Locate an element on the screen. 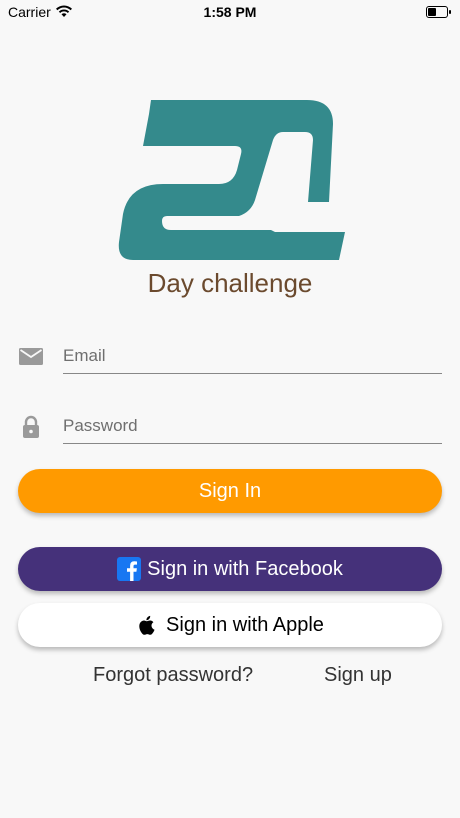  battery-icon is located at coordinates (438, 12).